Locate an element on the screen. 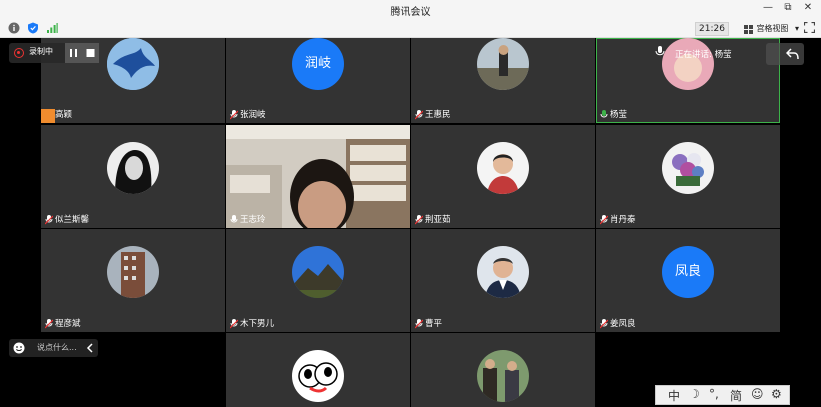 This screenshot has height=407, width=821. participant-tile: 润岐 张润岐 is located at coordinates (318, 80).